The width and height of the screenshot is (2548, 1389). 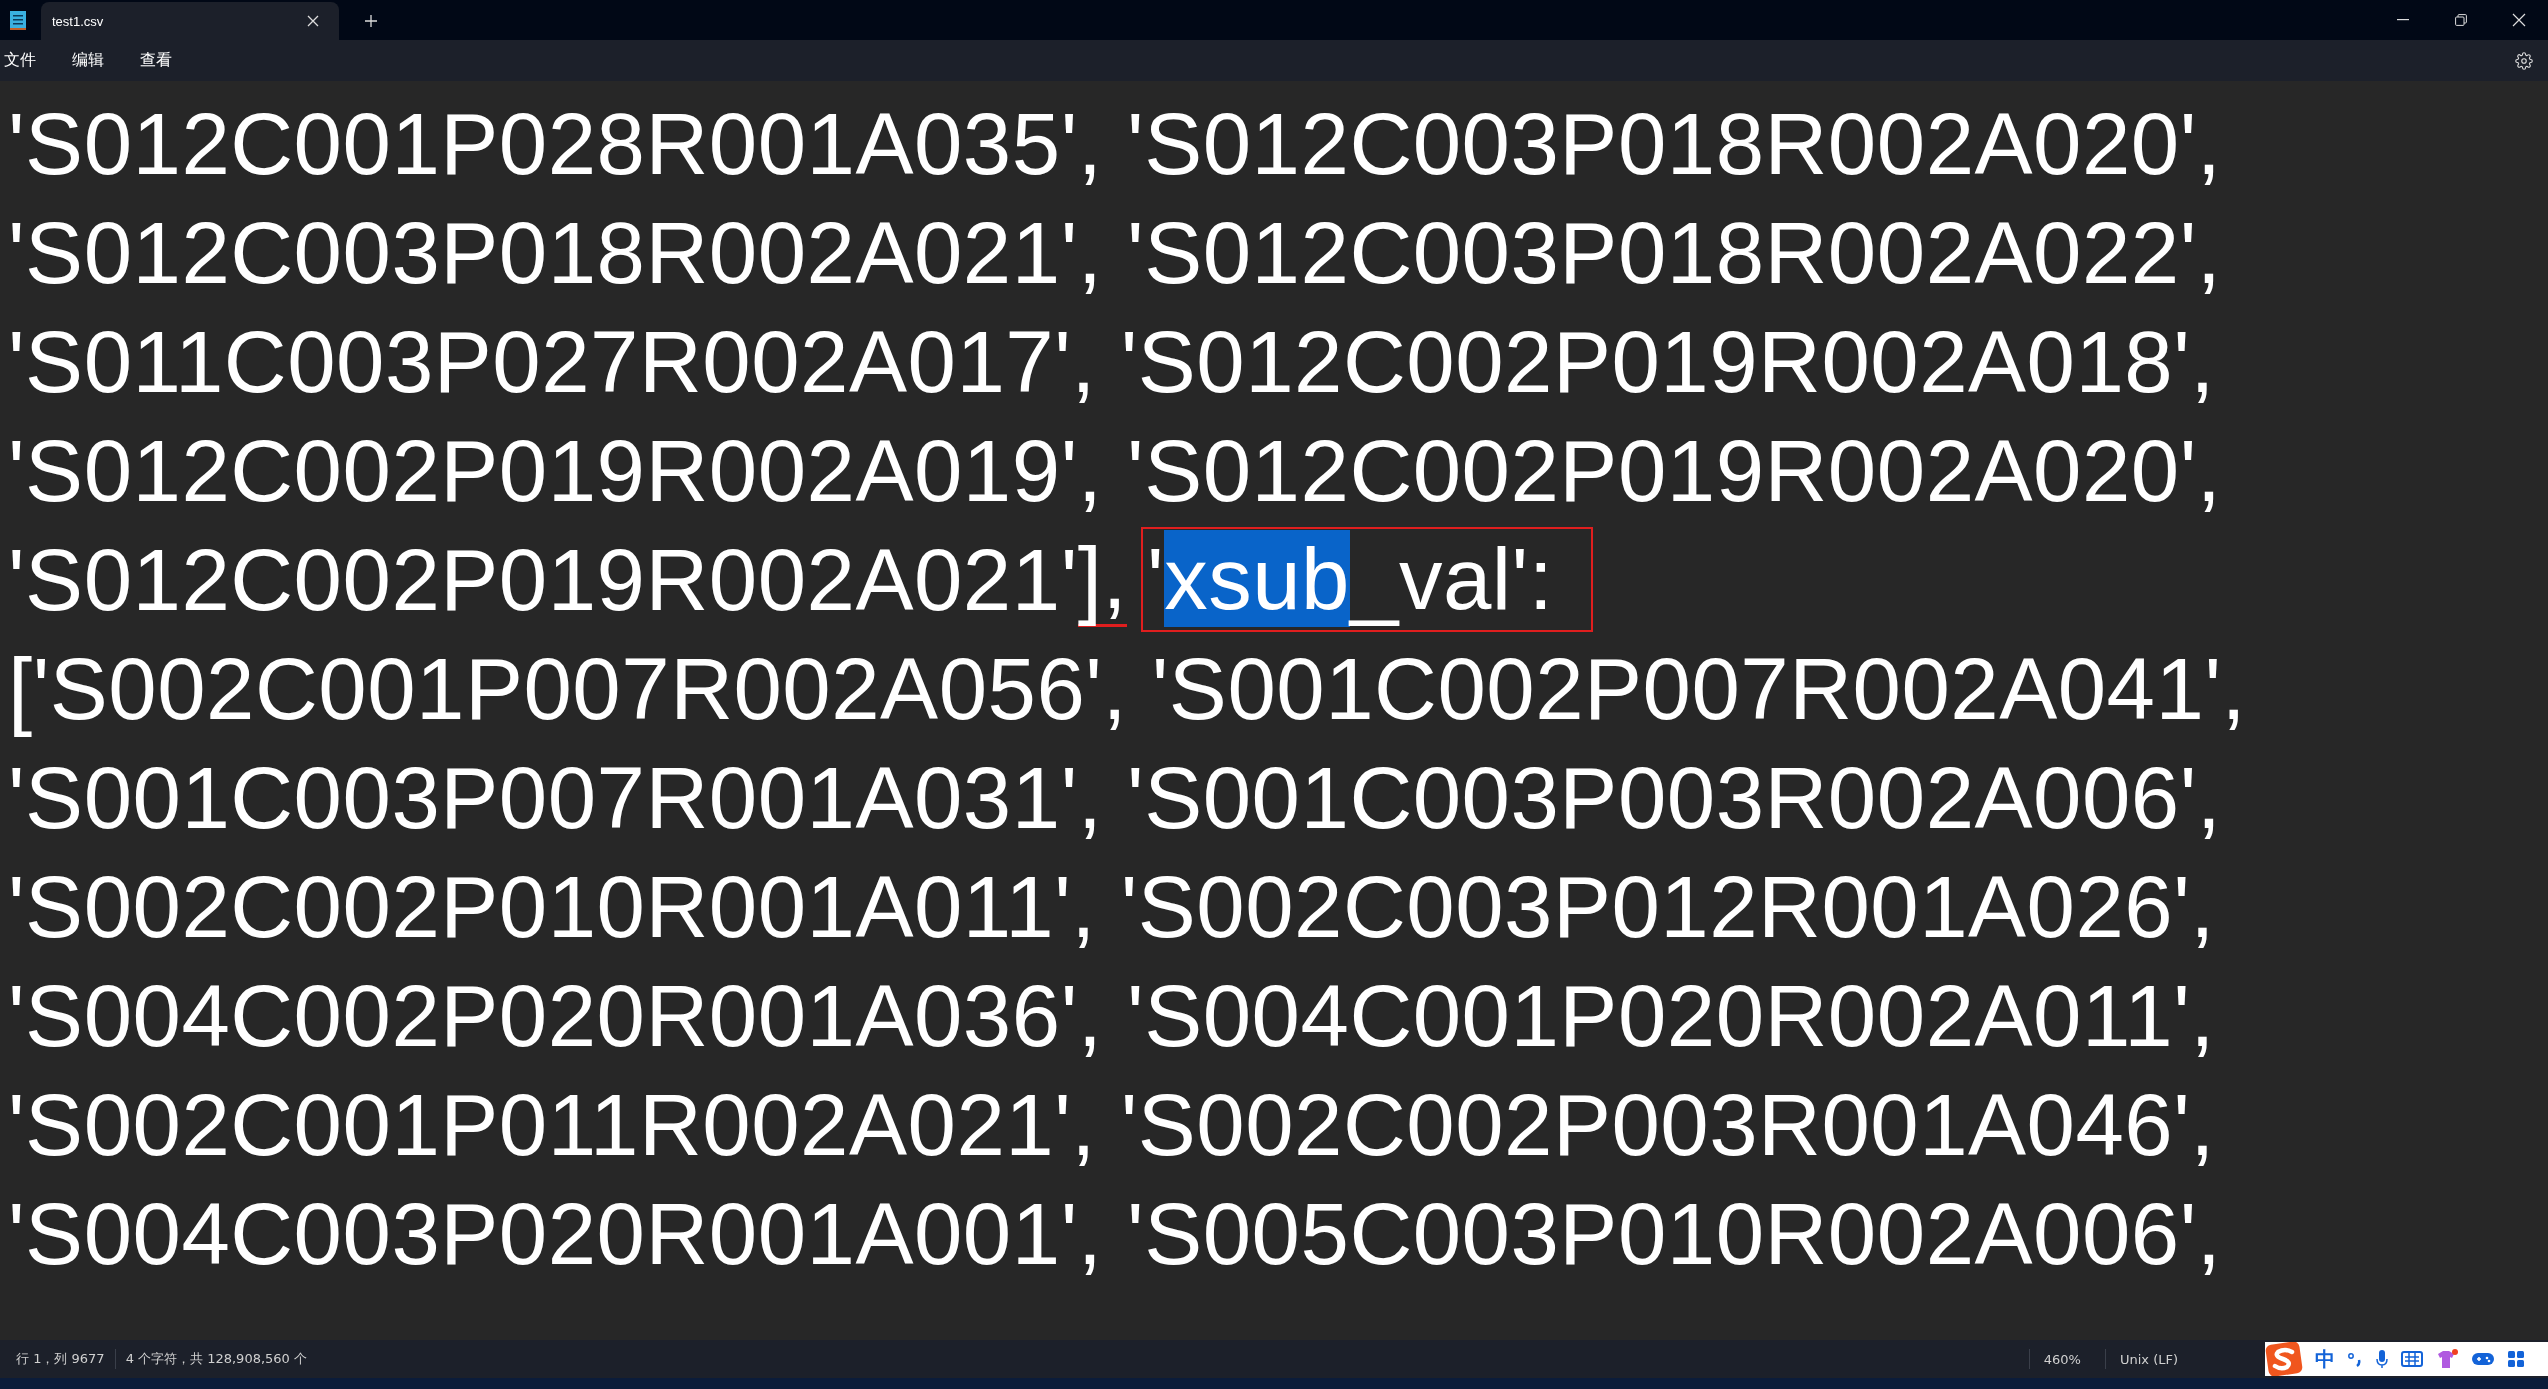 What do you see at coordinates (78, 21) in the screenshot?
I see `tab-title: test1.csv` at bounding box center [78, 21].